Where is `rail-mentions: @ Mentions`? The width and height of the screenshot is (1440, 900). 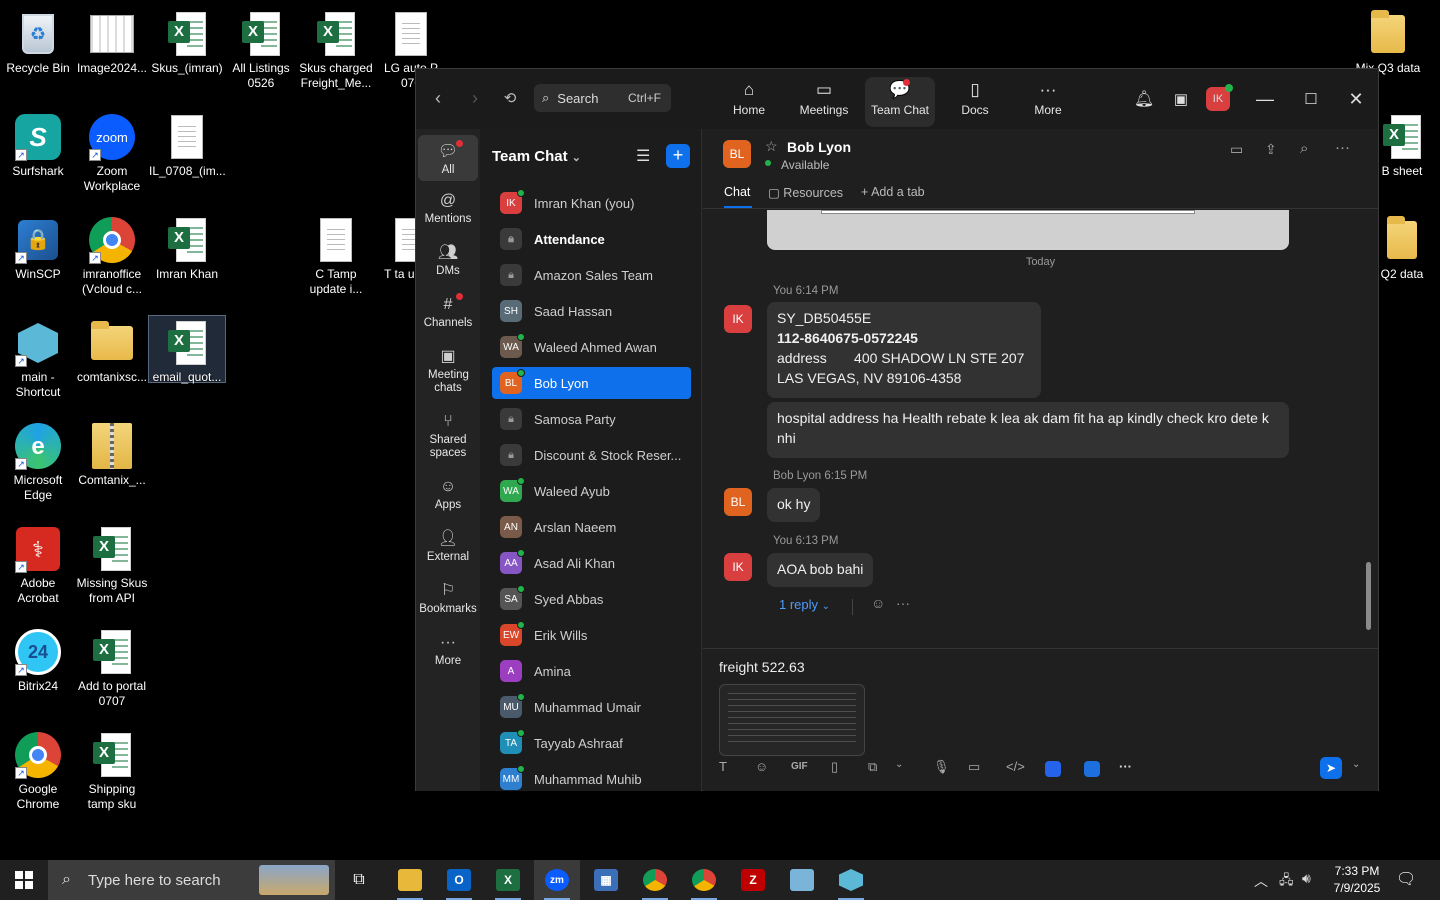 rail-mentions: @ Mentions is located at coordinates (448, 206).